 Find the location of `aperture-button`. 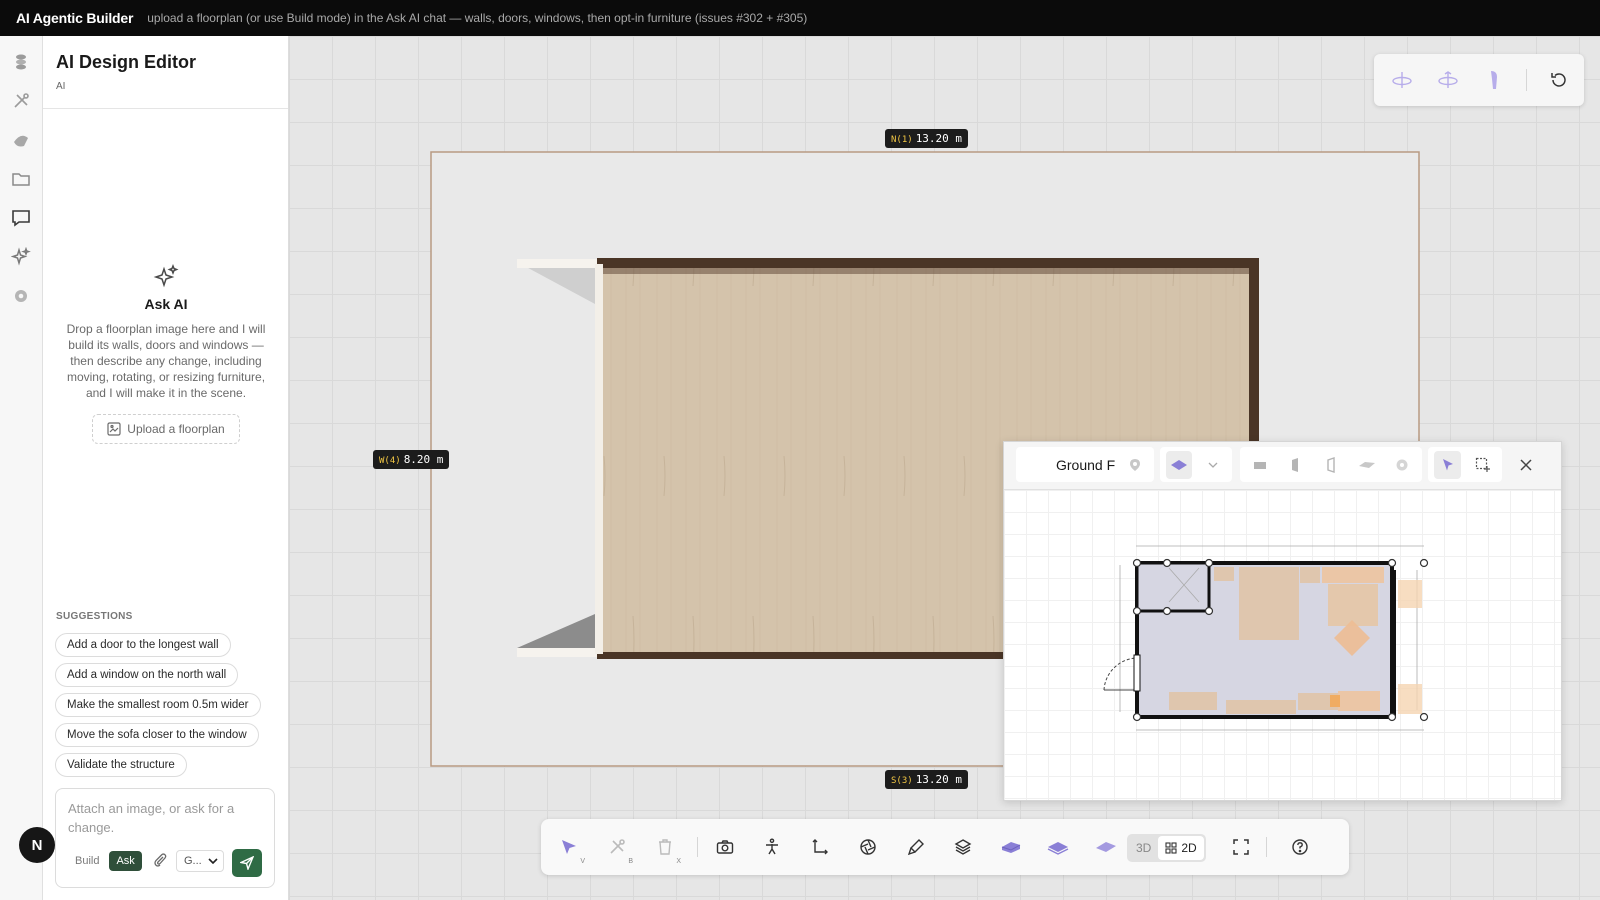

aperture-button is located at coordinates (868, 847).